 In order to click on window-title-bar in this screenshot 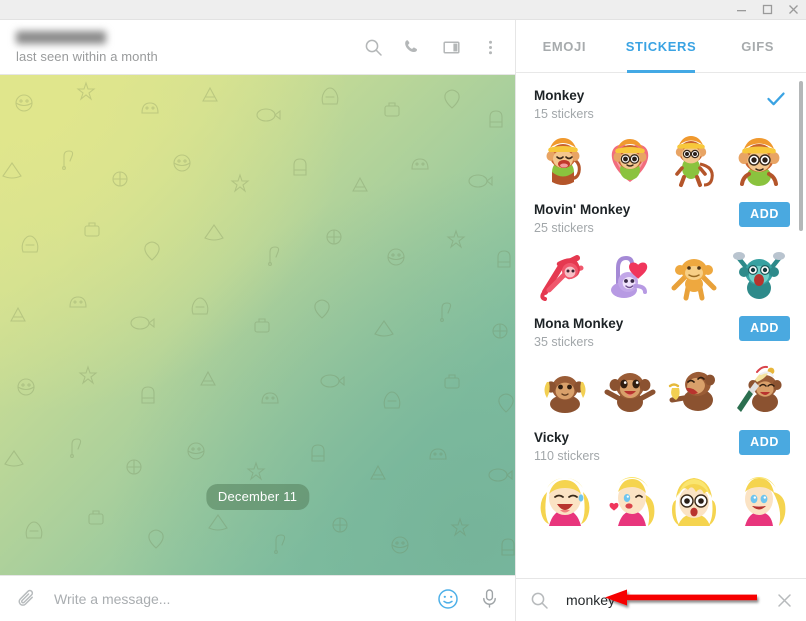, I will do `click(403, 10)`.